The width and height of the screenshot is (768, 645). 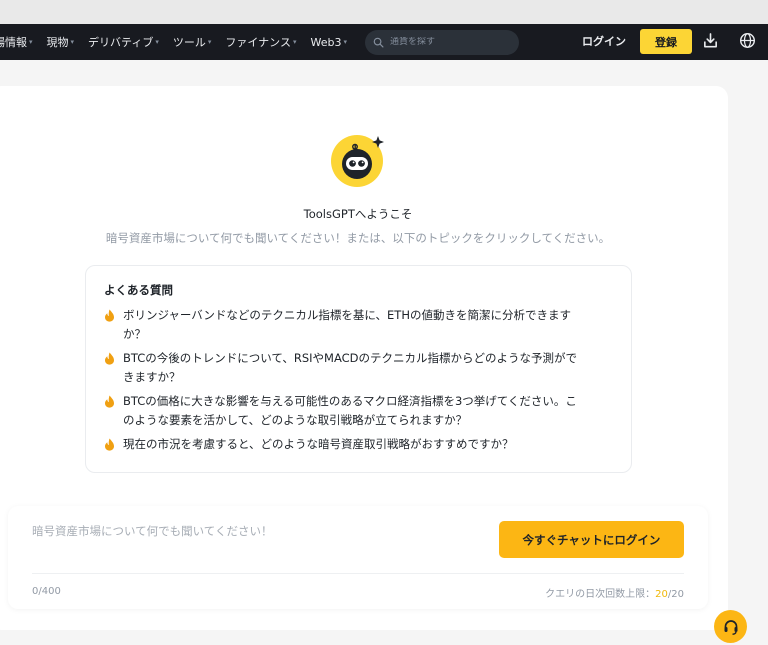 What do you see at coordinates (295, 420) in the screenshot?
I see `faq-item-line: のような要素を活かして、どのような取引戦略が立てられますか？` at bounding box center [295, 420].